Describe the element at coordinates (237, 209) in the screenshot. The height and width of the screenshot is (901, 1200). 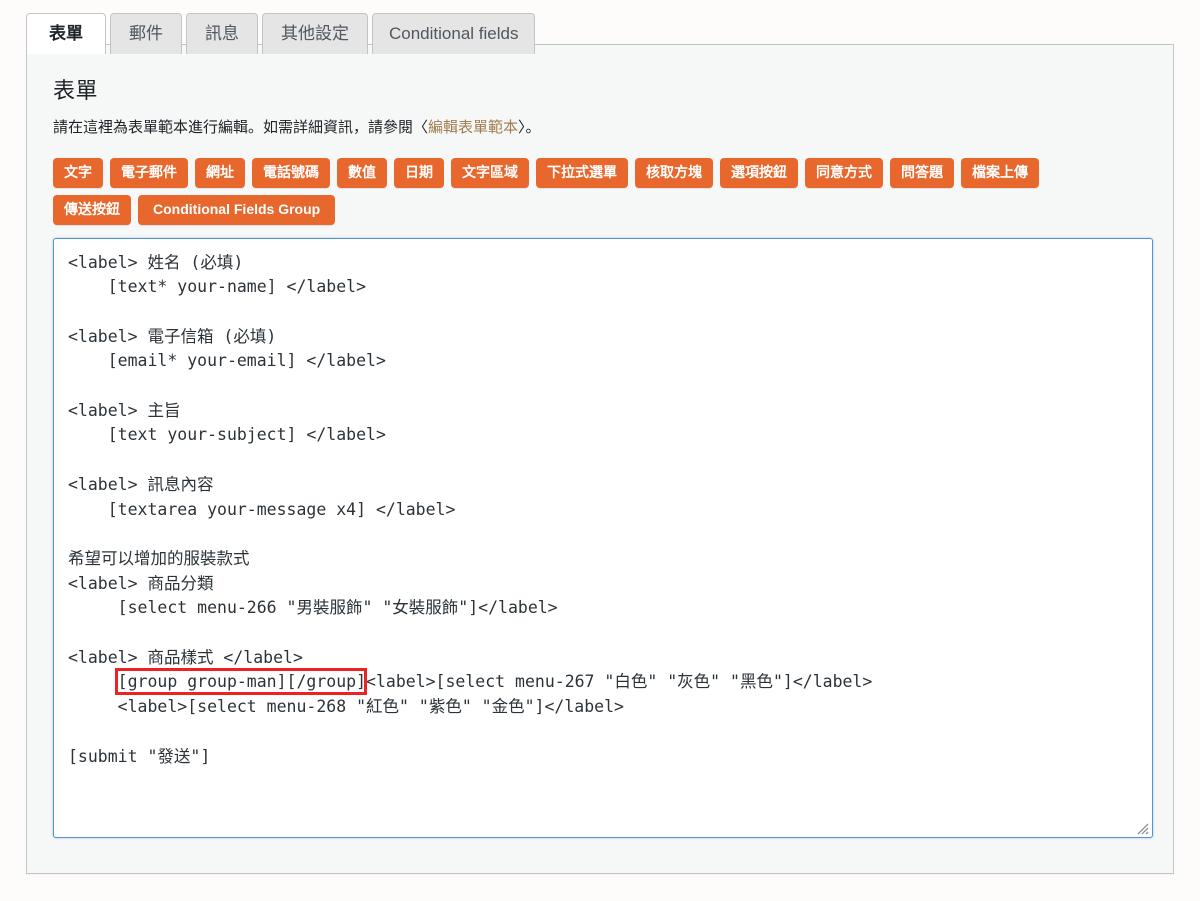
I see `tag-button-1: Conditional Fields Group` at that location.